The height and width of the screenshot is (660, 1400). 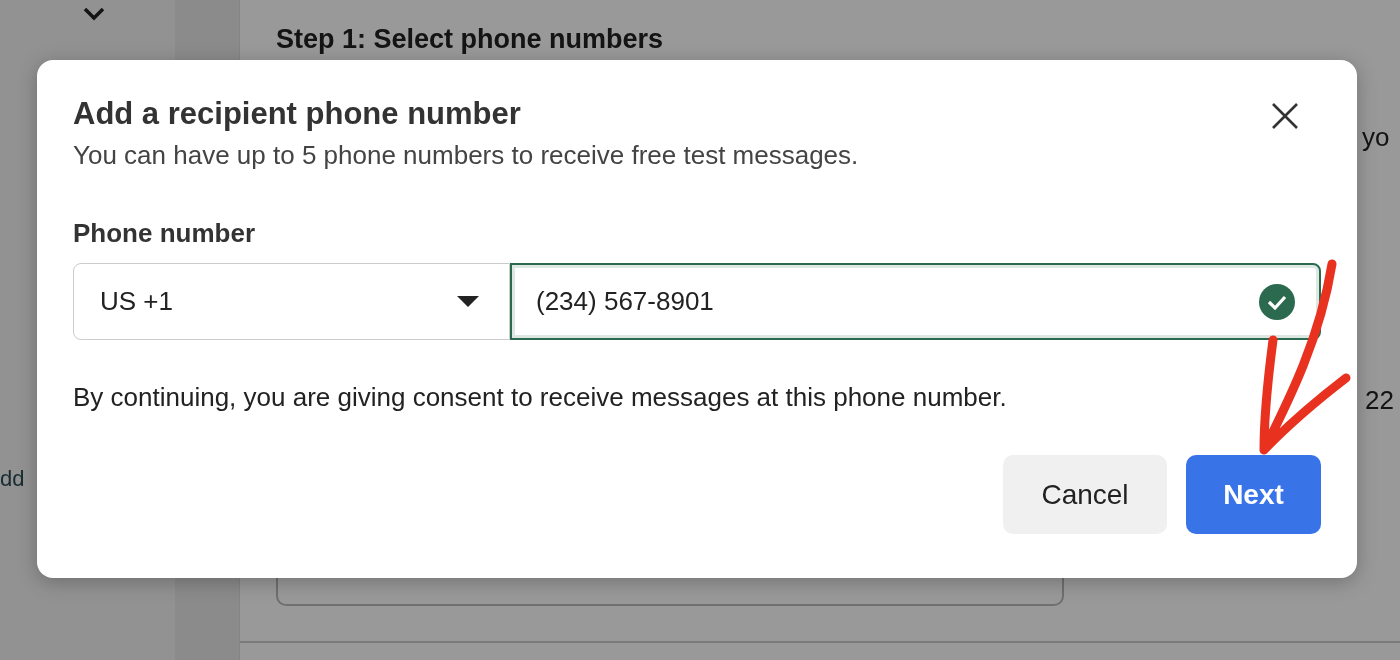 What do you see at coordinates (1376, 137) in the screenshot?
I see `body-text: yo` at bounding box center [1376, 137].